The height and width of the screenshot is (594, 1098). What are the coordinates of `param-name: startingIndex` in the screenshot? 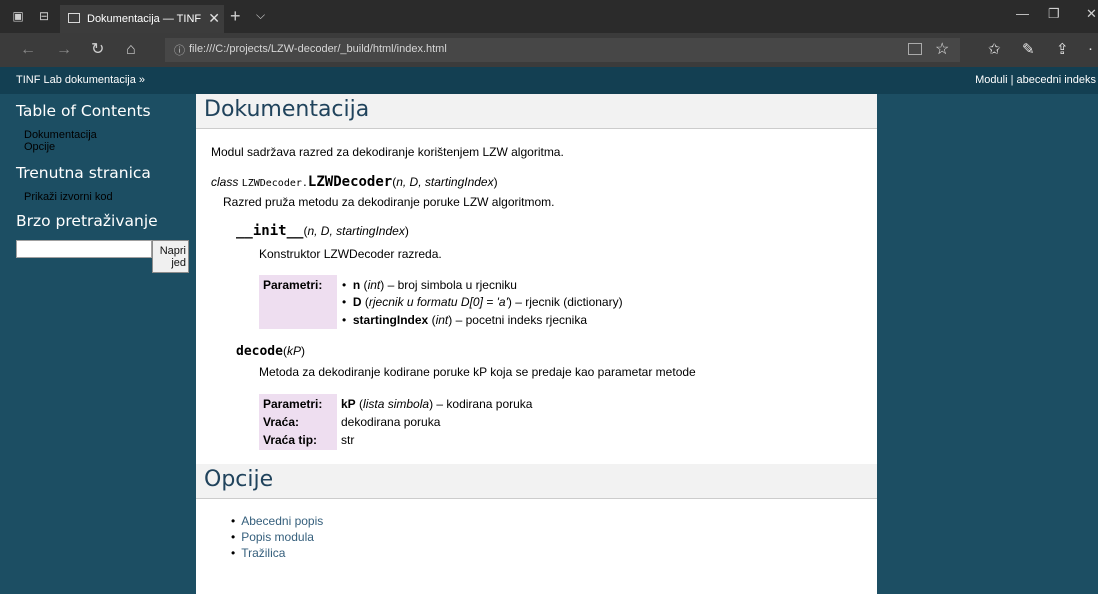 It's located at (390, 320).